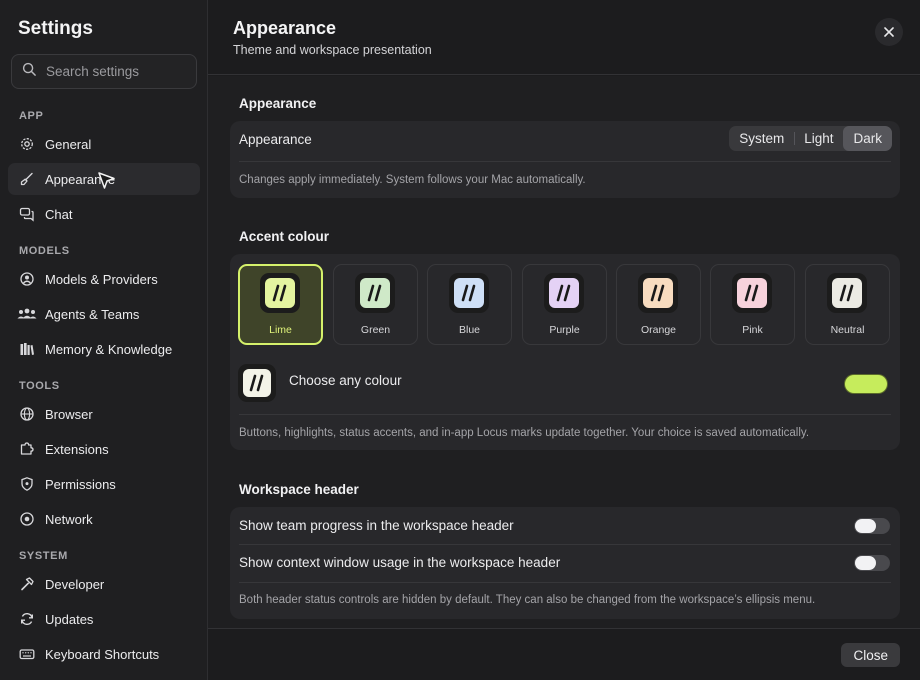 The height and width of the screenshot is (680, 920). Describe the element at coordinates (104, 214) in the screenshot. I see `sidebar-item-chat: Chat` at that location.